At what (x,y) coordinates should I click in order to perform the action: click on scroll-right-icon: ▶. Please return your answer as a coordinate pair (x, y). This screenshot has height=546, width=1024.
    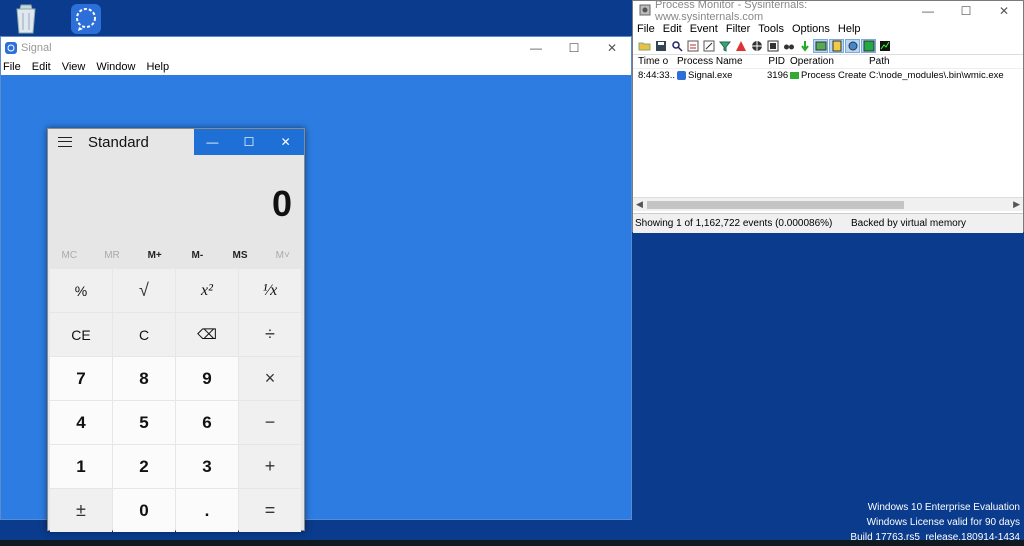
    Looking at the image, I should click on (1016, 204).